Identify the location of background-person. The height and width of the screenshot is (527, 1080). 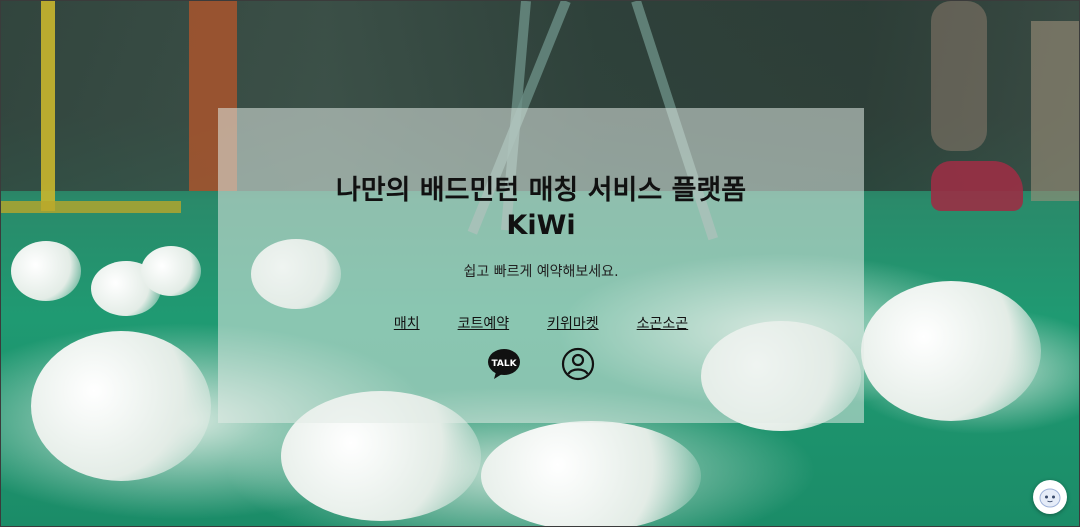
(959, 76).